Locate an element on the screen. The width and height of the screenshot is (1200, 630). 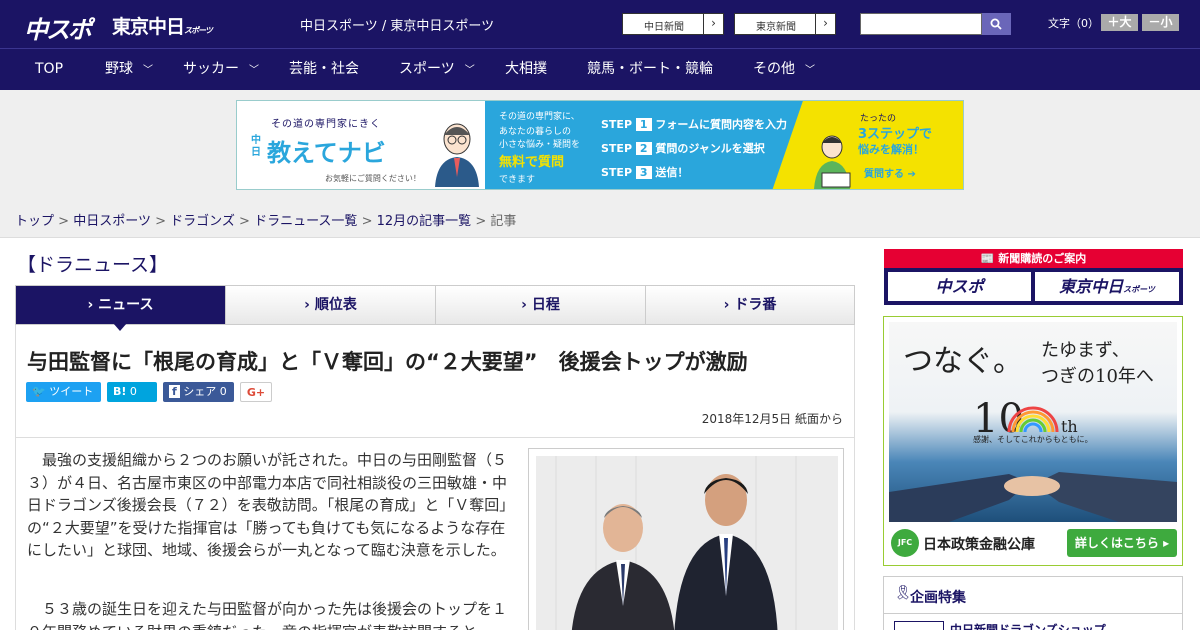
nav-item-sports: スポーツ ﹀ is located at coordinates (437, 70).